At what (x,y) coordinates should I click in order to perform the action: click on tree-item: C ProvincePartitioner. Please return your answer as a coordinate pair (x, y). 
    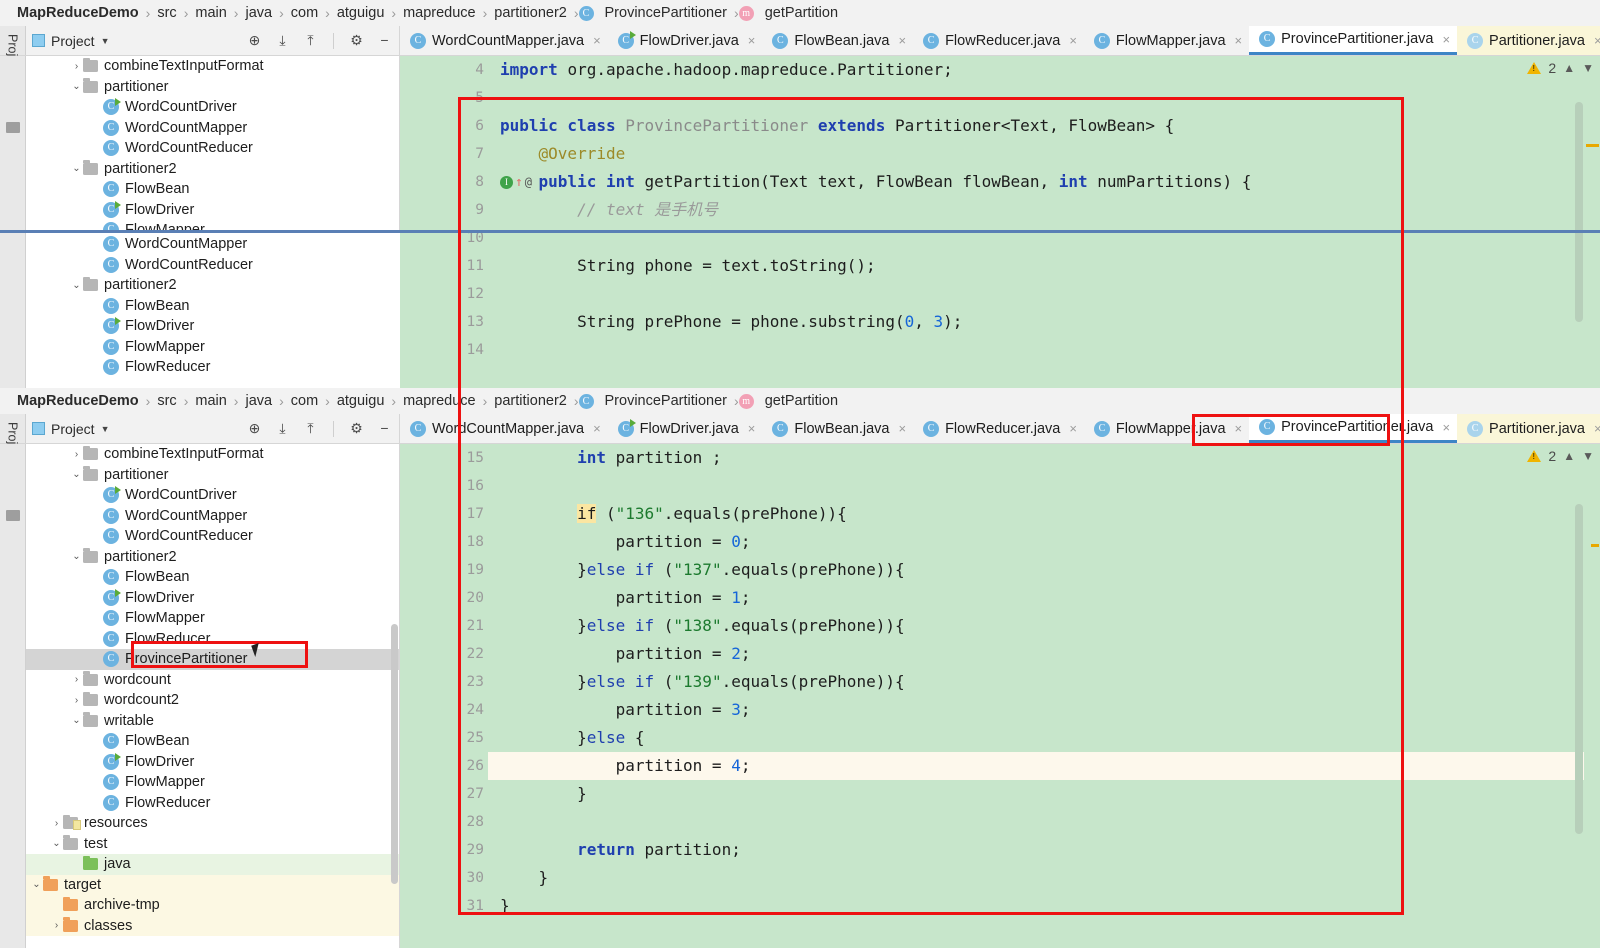
    Looking at the image, I should click on (212, 659).